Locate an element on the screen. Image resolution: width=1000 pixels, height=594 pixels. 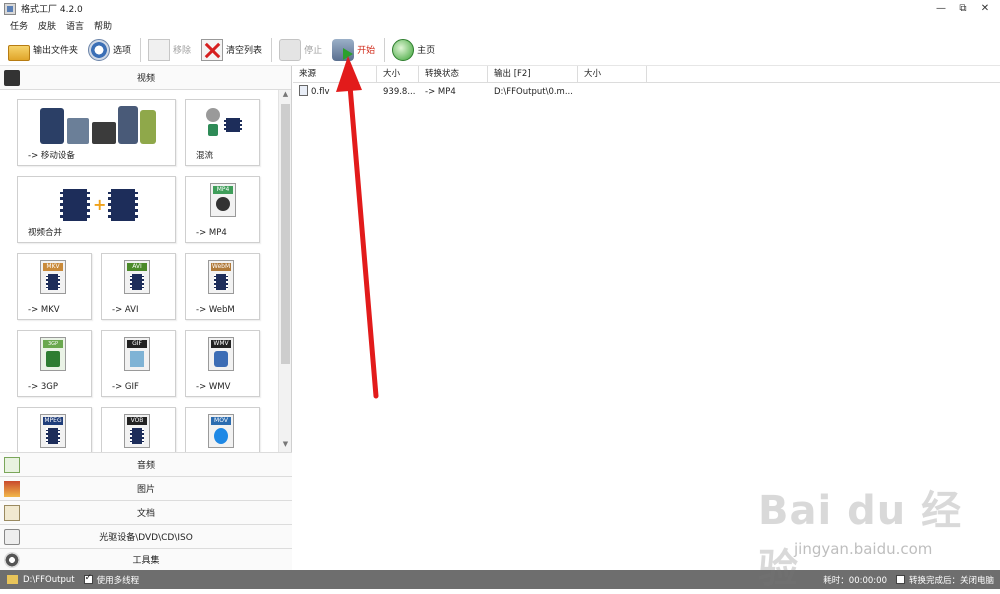
column-status: 转换状态 is located at coordinates (453, 74).